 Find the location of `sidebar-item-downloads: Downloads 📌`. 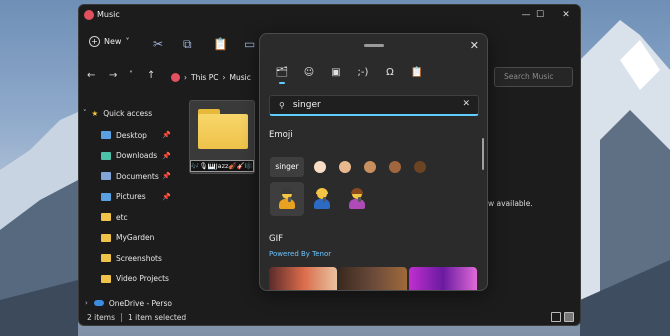

sidebar-item-downloads: Downloads 📌 is located at coordinates (129, 156).